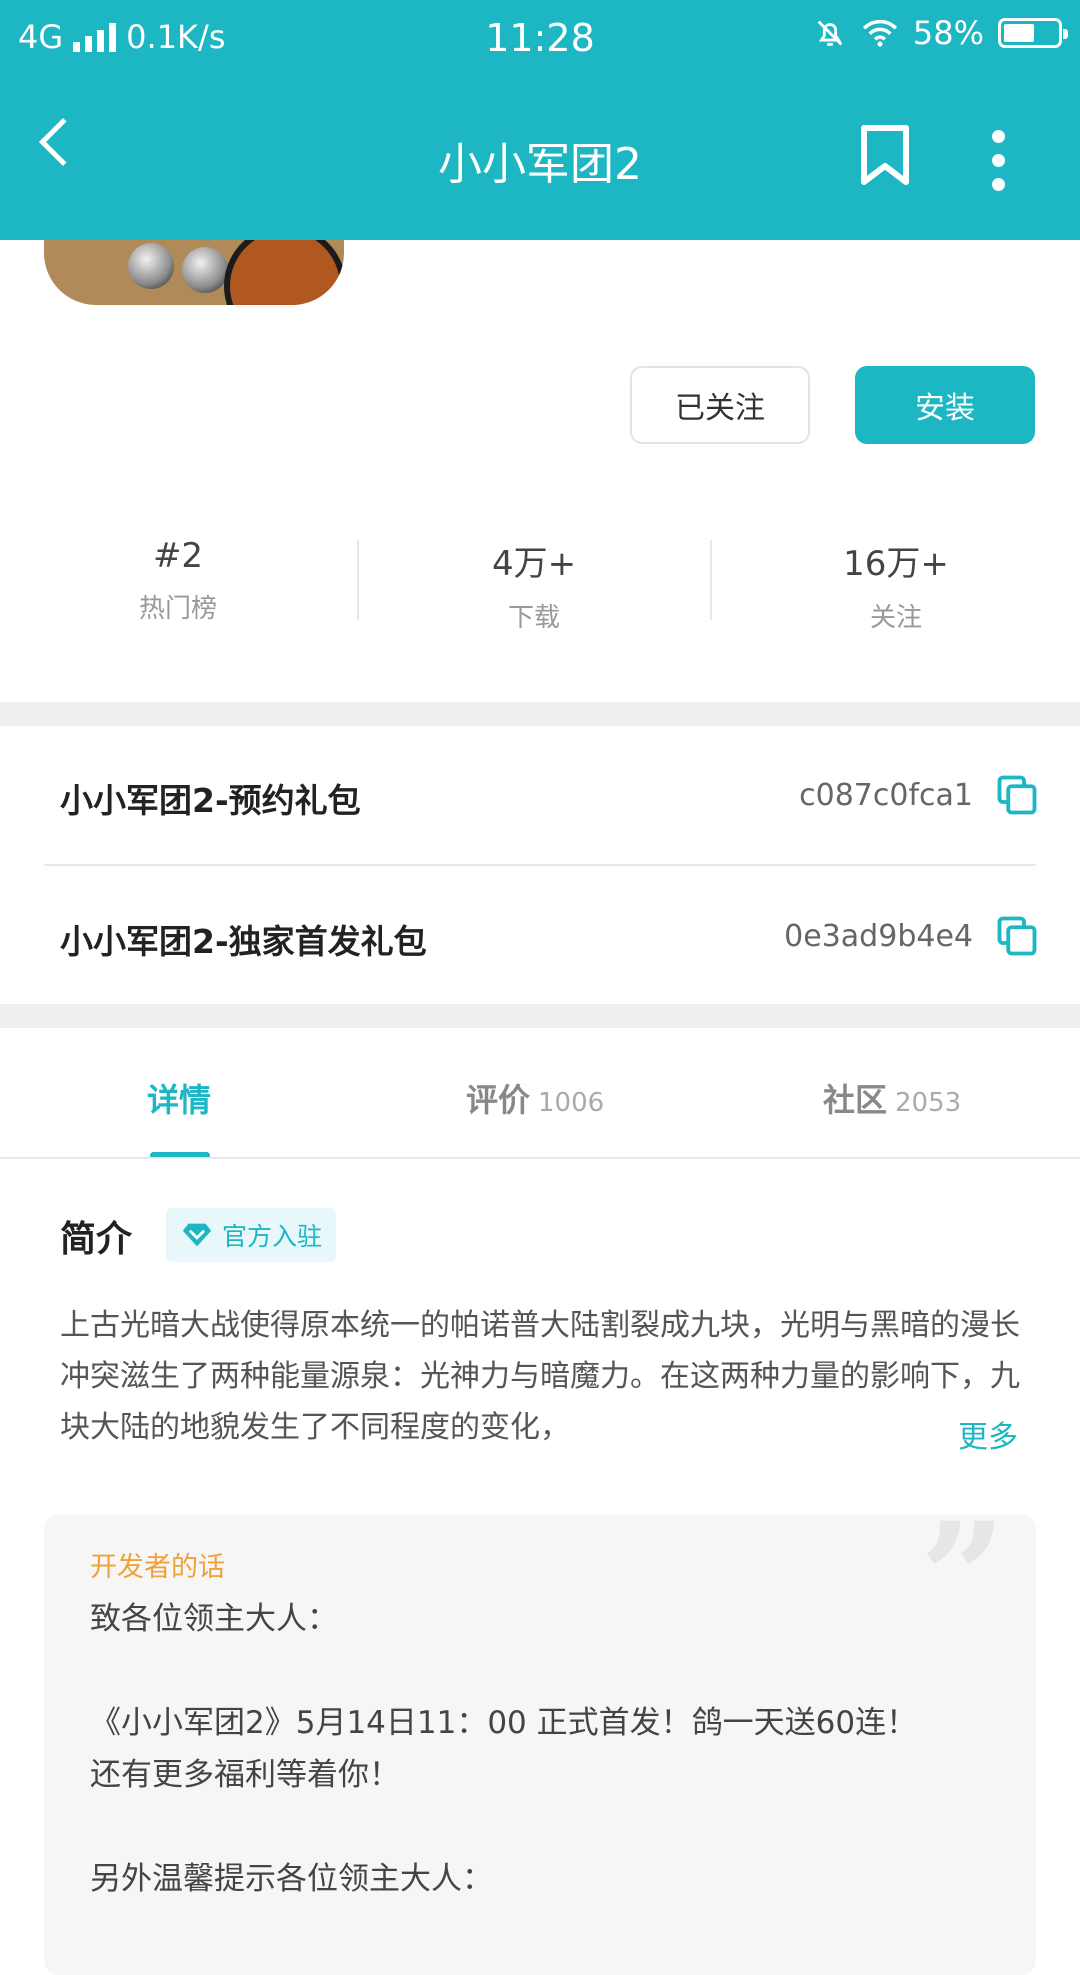 The width and height of the screenshot is (1080, 1975). I want to click on fade-overlay, so click(910, 1429).